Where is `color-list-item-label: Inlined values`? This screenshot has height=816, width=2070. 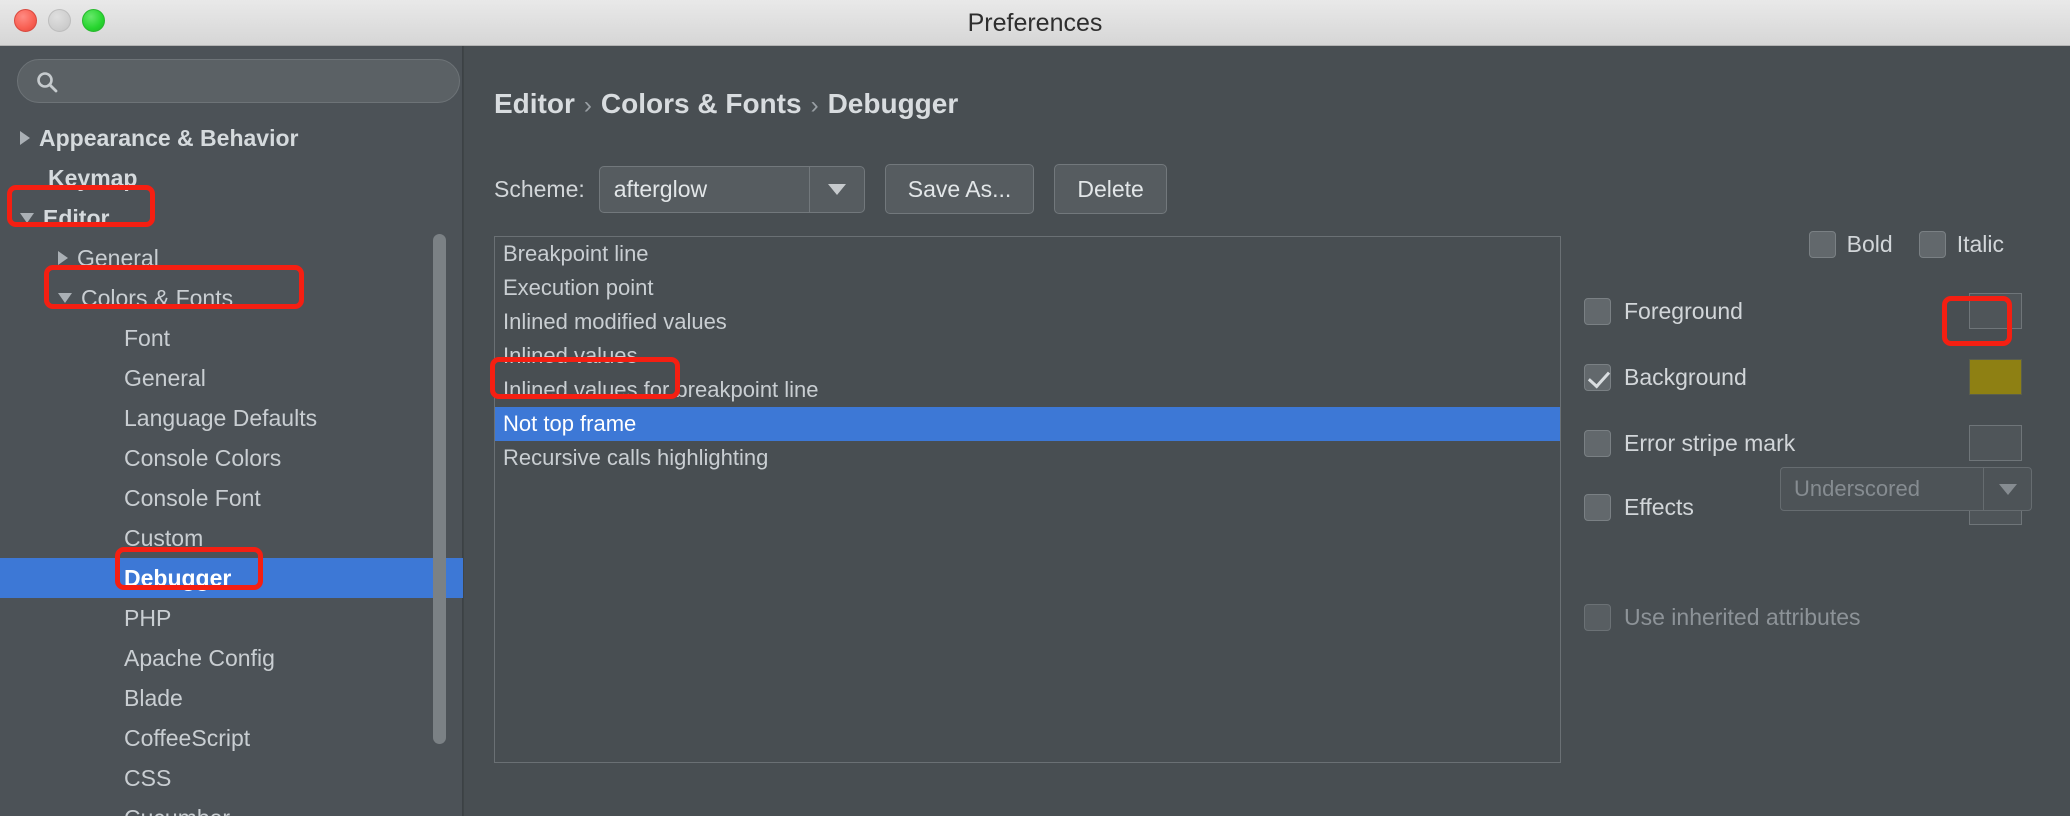
color-list-item-label: Inlined values is located at coordinates (570, 355).